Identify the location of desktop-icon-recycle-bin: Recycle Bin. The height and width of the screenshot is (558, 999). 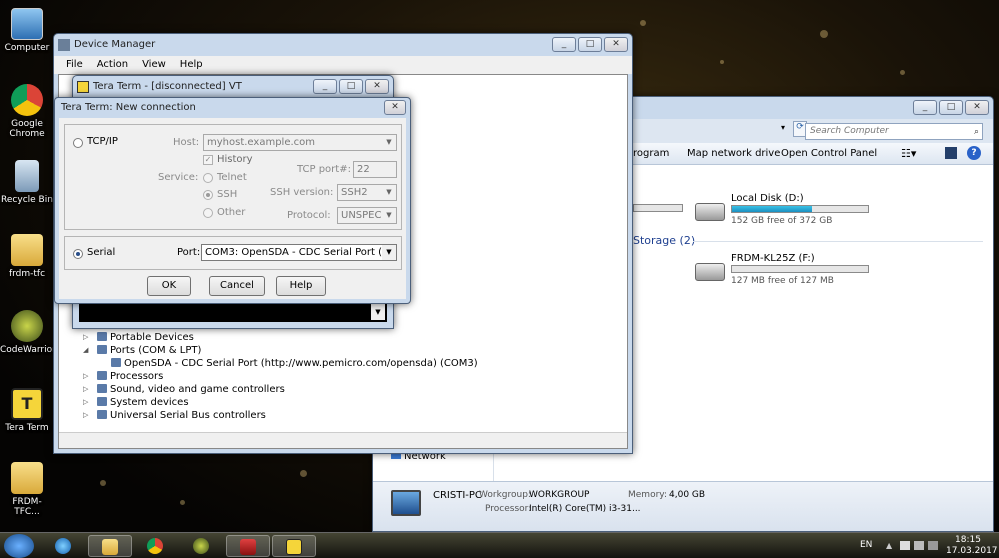
(27, 182).